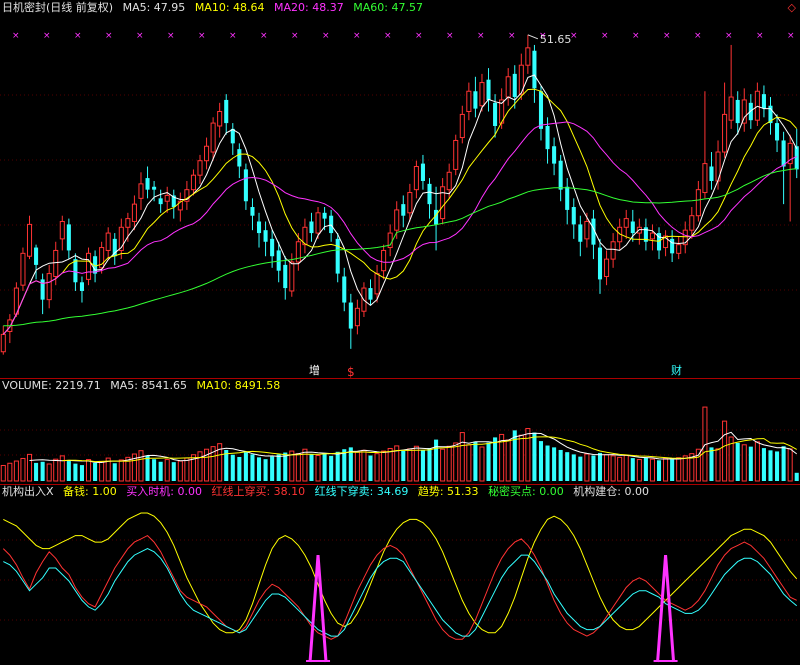  What do you see at coordinates (666, 608) in the screenshot?
I see `buy-signal-spike` at bounding box center [666, 608].